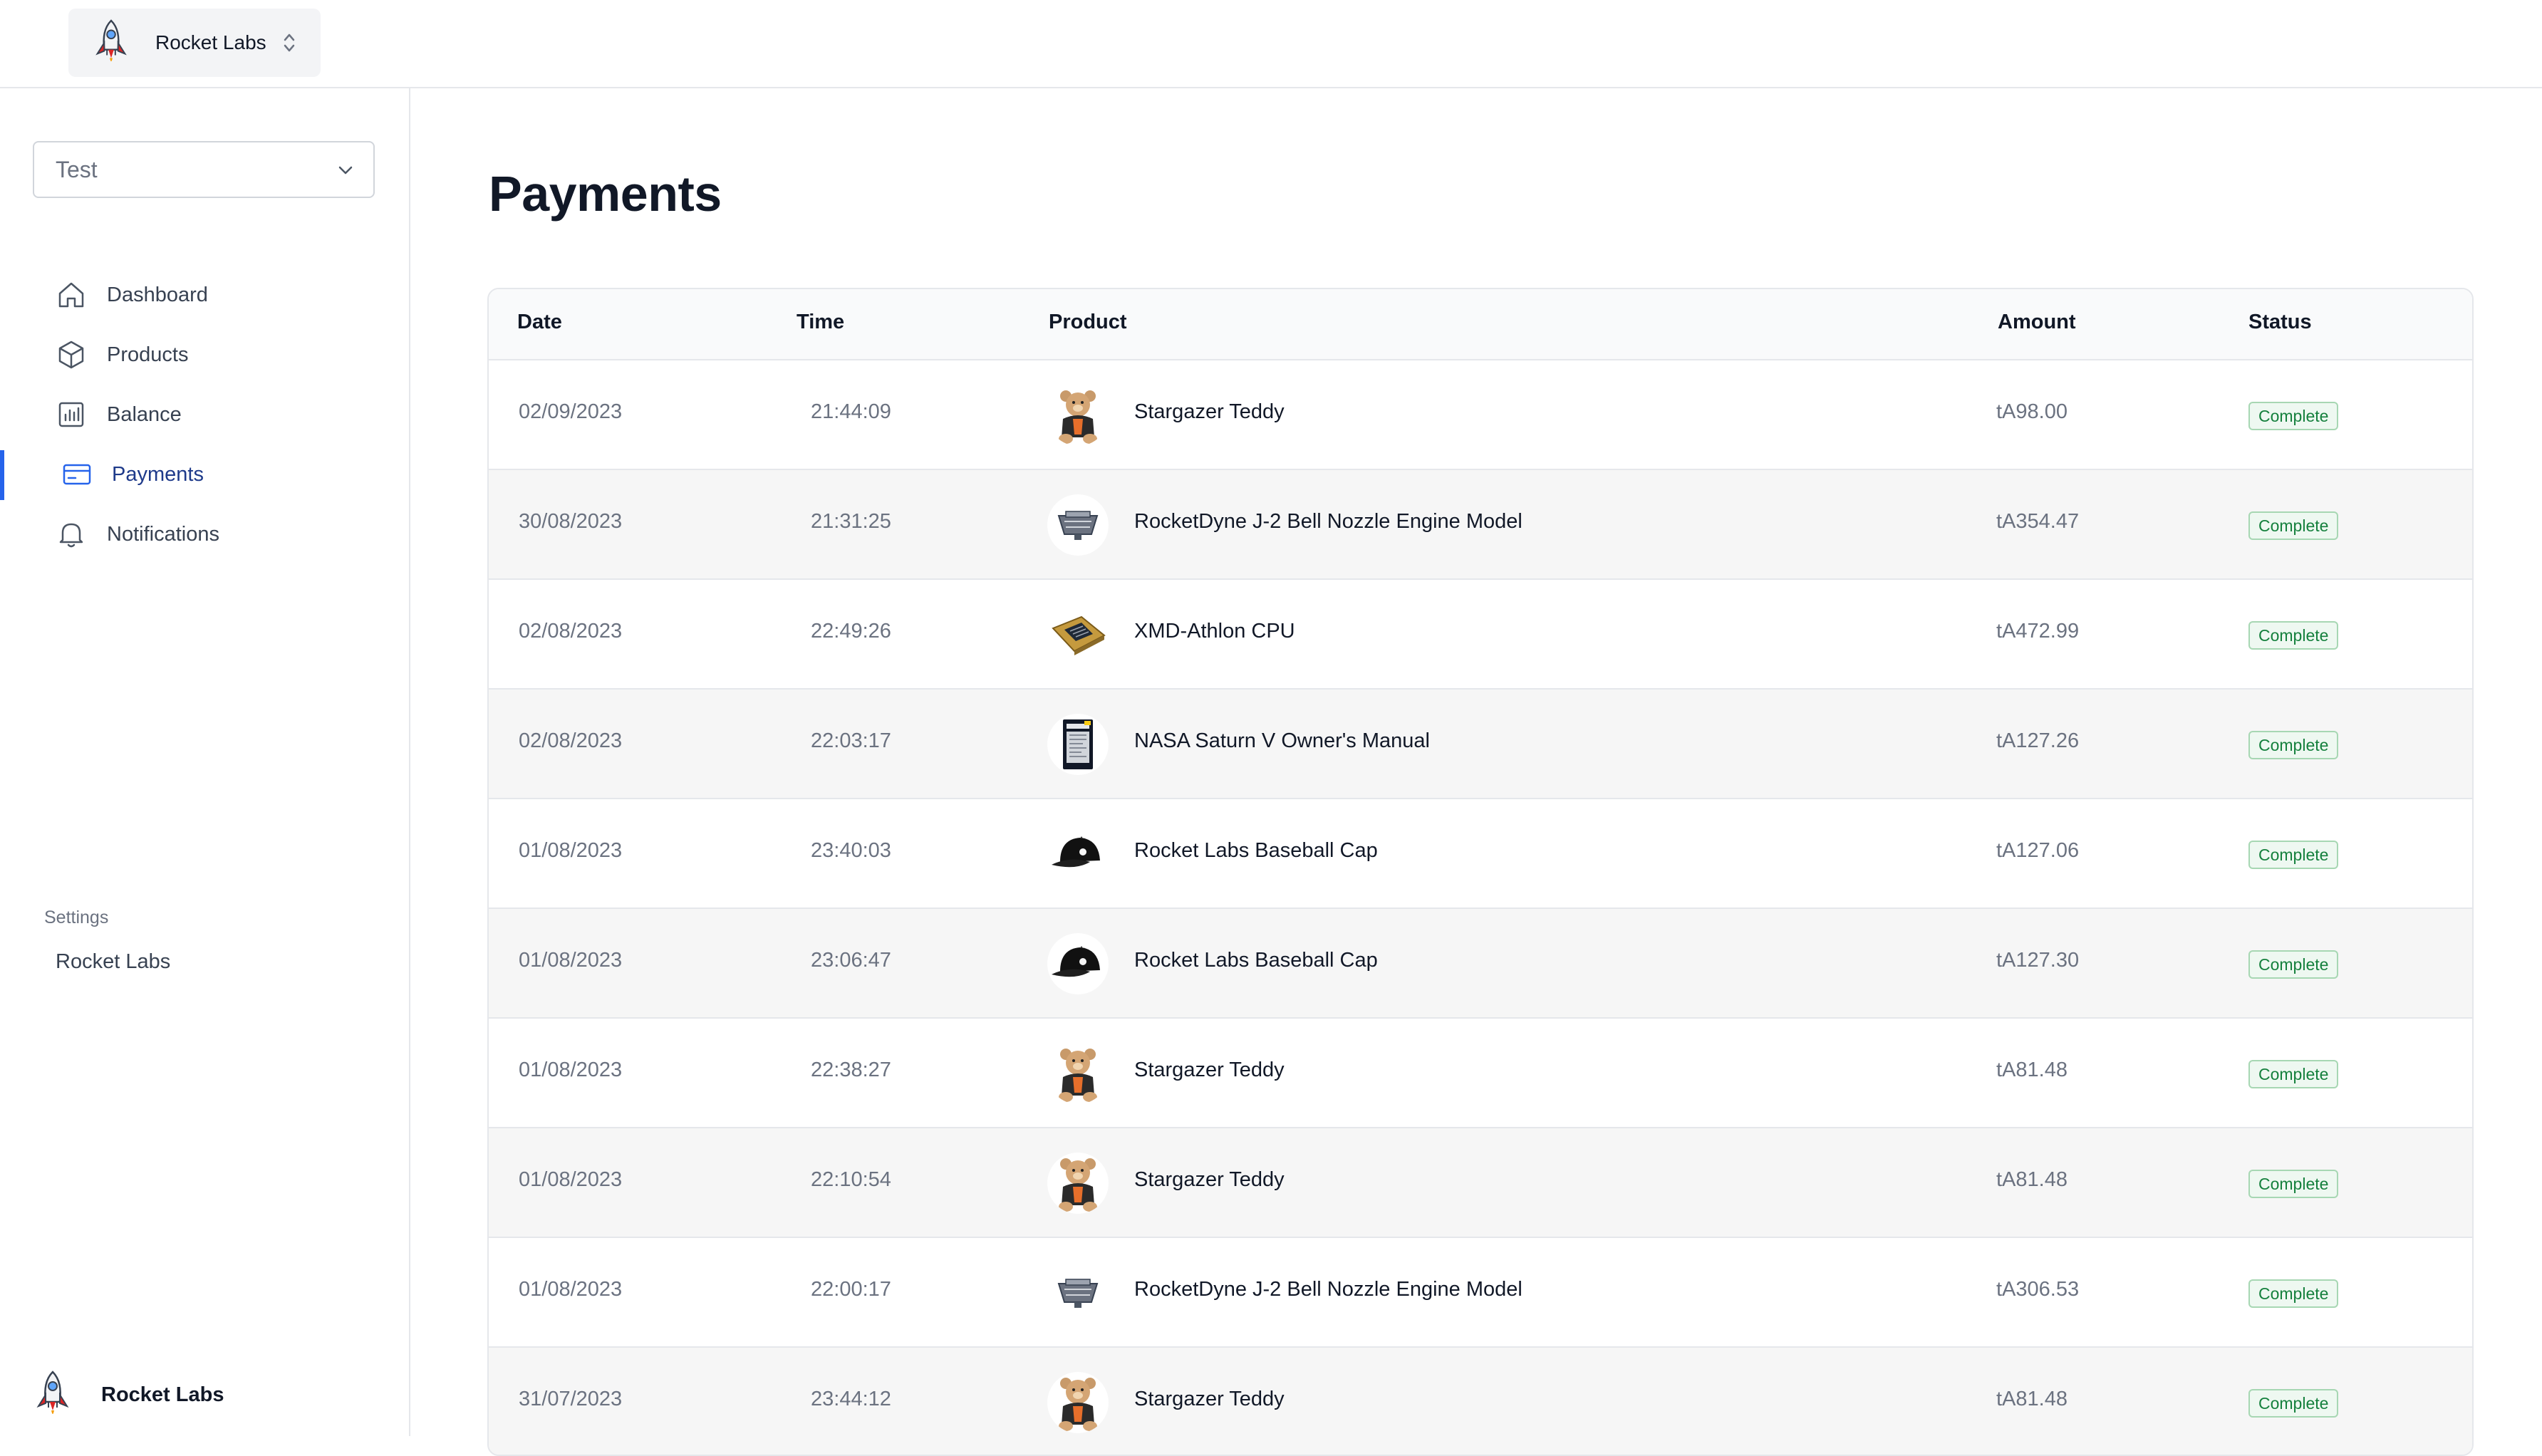 The height and width of the screenshot is (1456, 2542). What do you see at coordinates (851, 521) in the screenshot?
I see `cell-time: 21:31:25` at bounding box center [851, 521].